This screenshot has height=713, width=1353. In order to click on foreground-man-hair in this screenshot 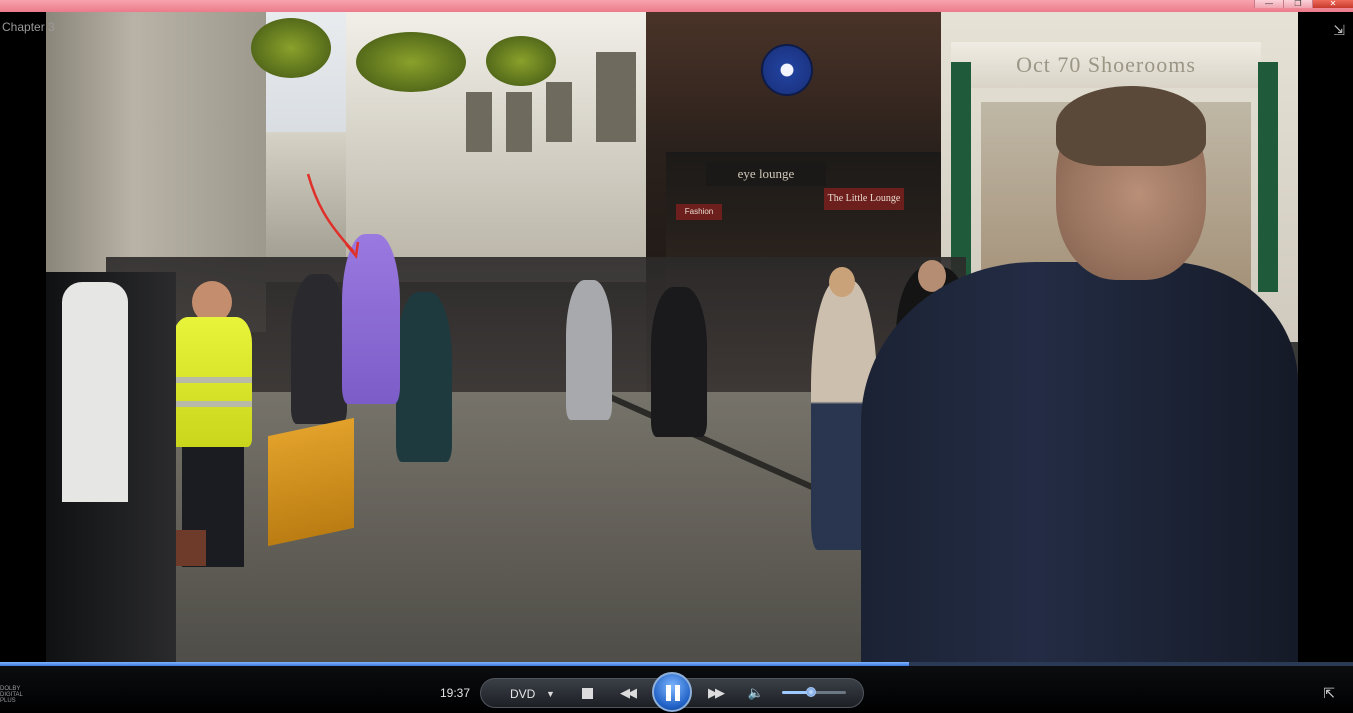, I will do `click(1131, 126)`.